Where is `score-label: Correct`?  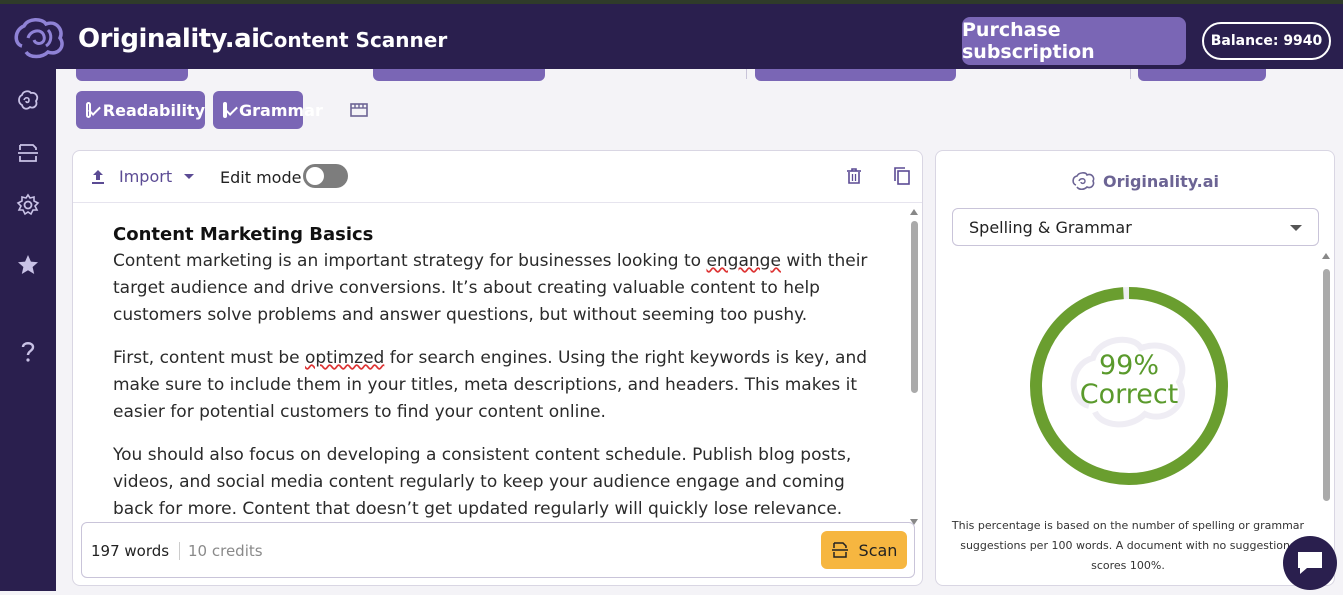 score-label: Correct is located at coordinates (1129, 394).